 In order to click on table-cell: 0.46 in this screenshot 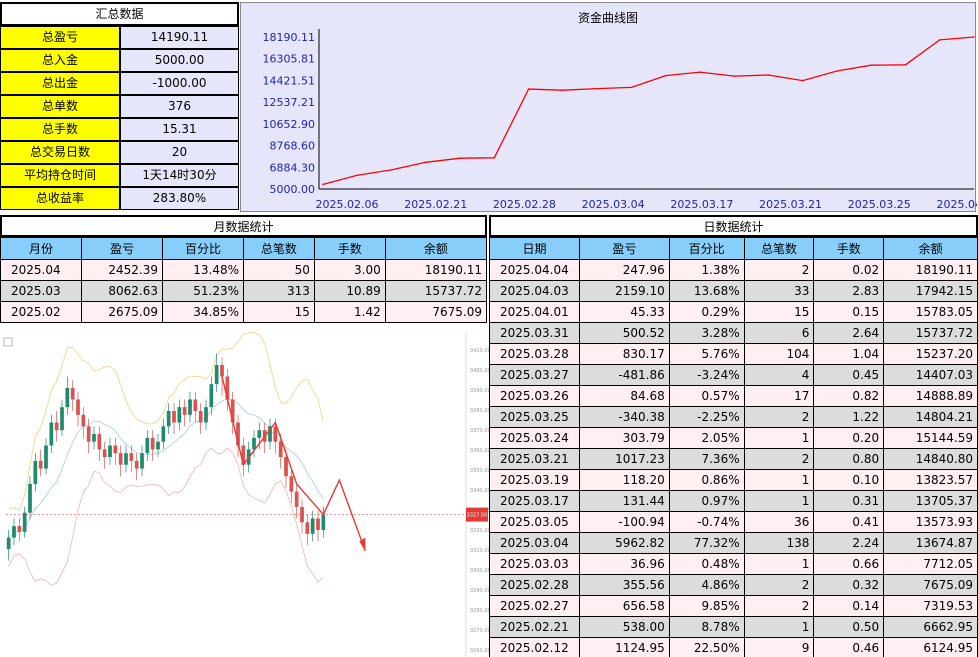, I will do `click(849, 647)`.